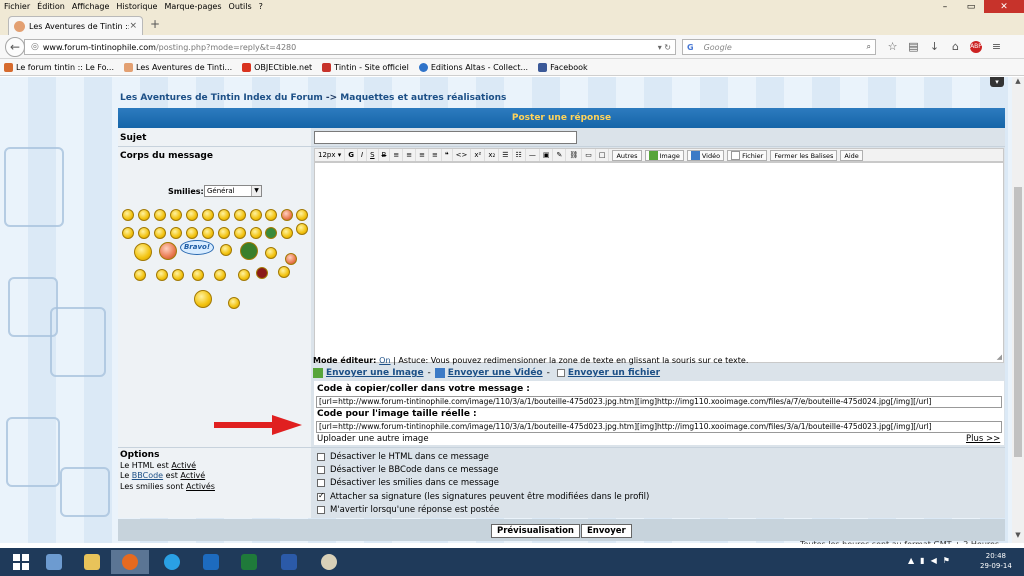 Image resolution: width=1024 pixels, height=576 pixels. What do you see at coordinates (15, 47) in the screenshot?
I see `back-button: ←` at bounding box center [15, 47].